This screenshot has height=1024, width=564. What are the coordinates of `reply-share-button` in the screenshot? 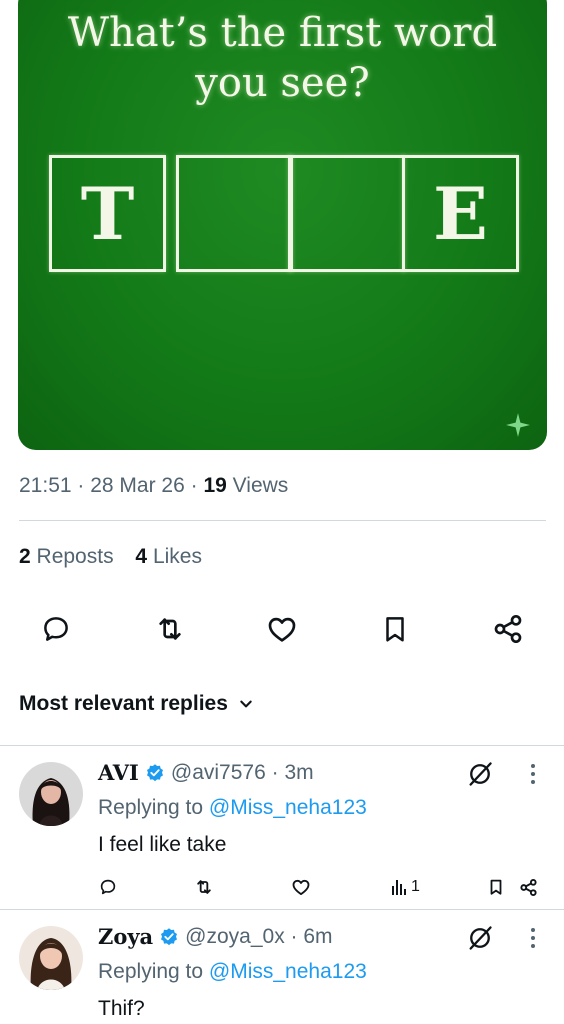 It's located at (528, 887).